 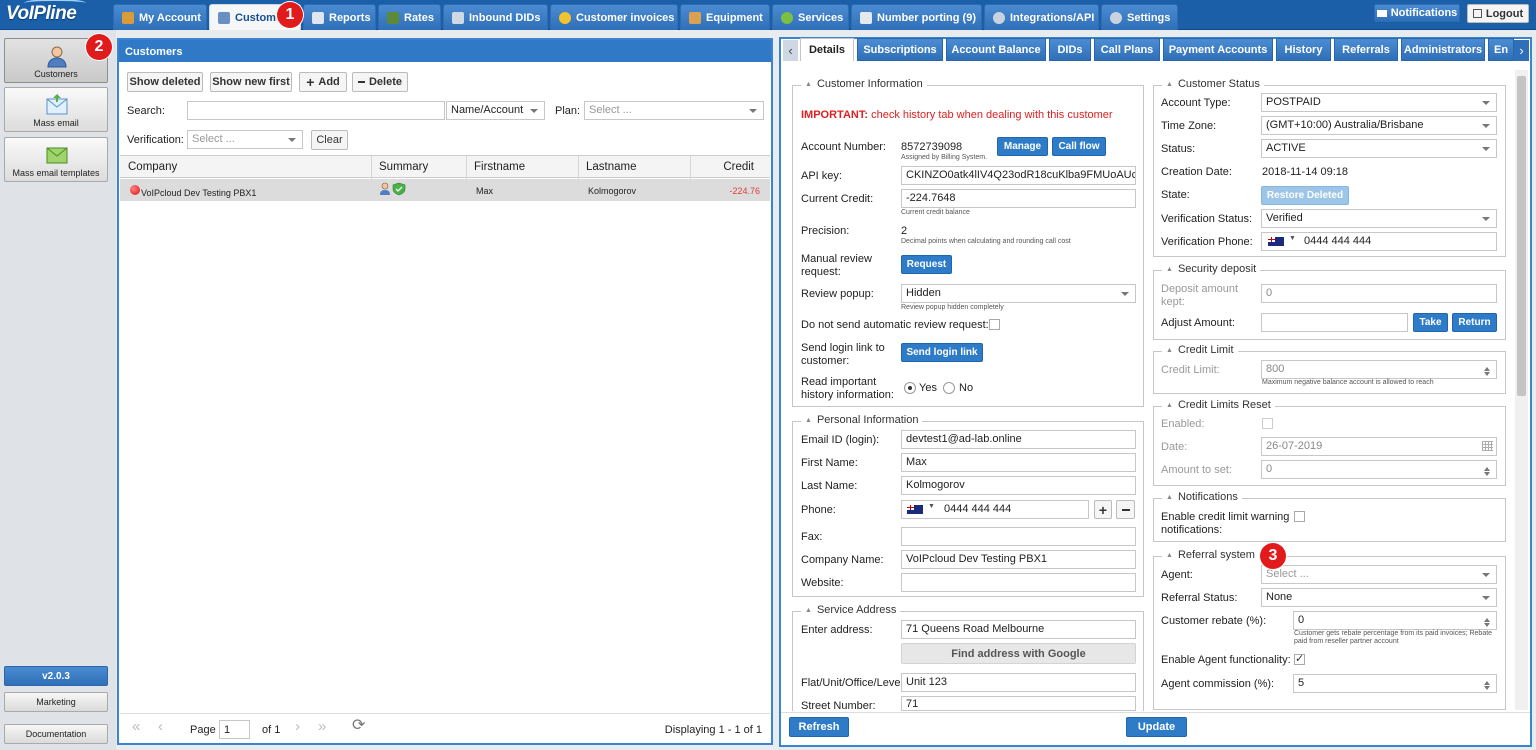 I want to click on first-name-field: Max, so click(x=1018, y=462).